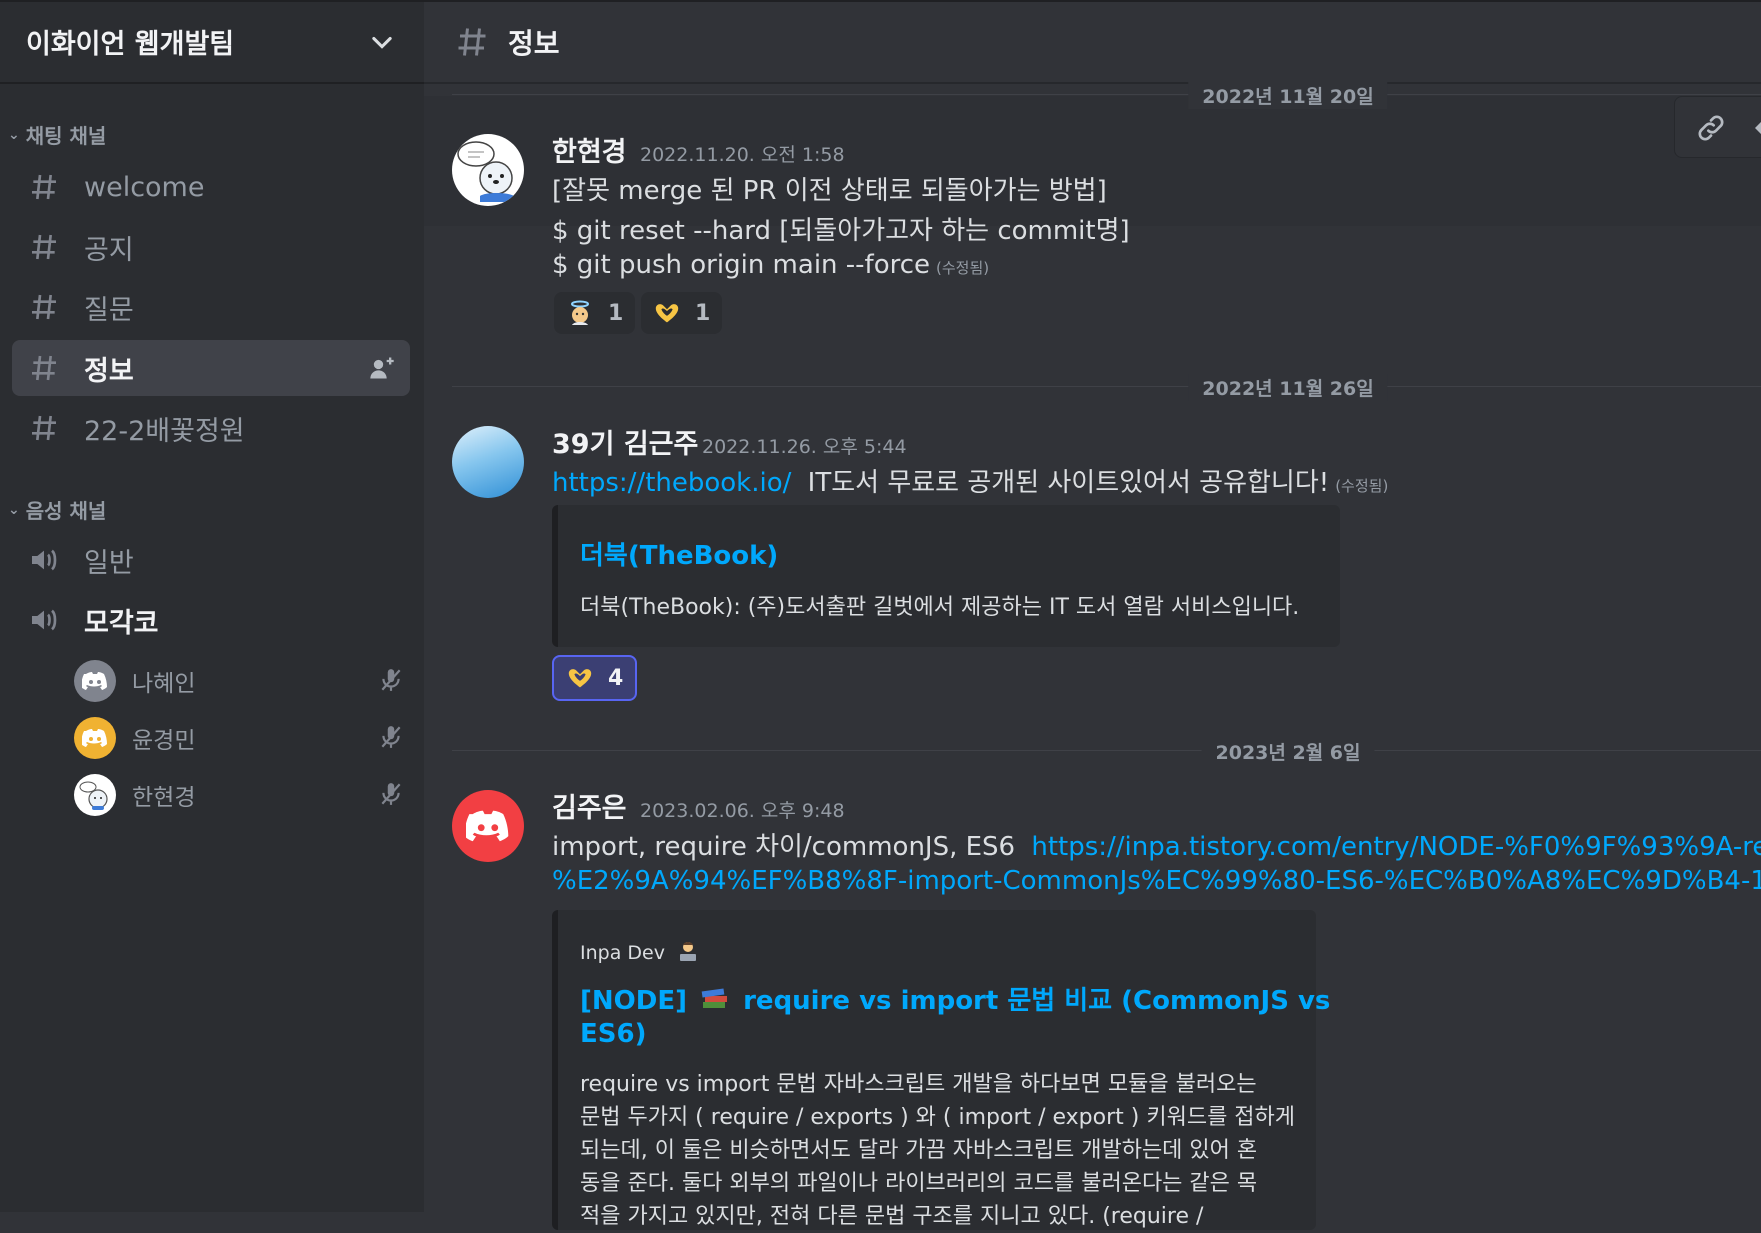  What do you see at coordinates (57, 134) in the screenshot?
I see `category-text-channels: ⌄ 채팅 채널` at bounding box center [57, 134].